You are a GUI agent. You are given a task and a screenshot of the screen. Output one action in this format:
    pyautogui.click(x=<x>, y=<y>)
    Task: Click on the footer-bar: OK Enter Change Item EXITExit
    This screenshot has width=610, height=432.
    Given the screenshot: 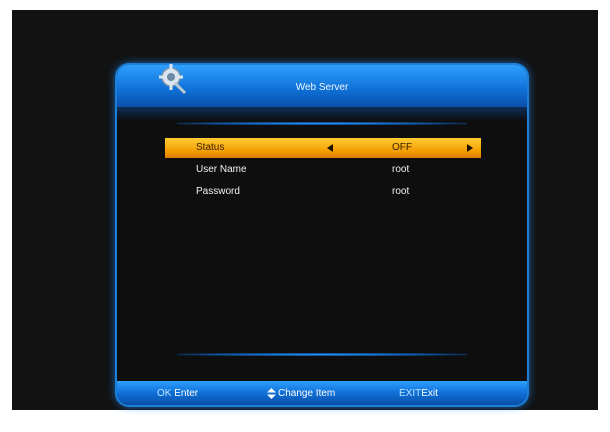 What is the action you would take?
    pyautogui.click(x=322, y=393)
    